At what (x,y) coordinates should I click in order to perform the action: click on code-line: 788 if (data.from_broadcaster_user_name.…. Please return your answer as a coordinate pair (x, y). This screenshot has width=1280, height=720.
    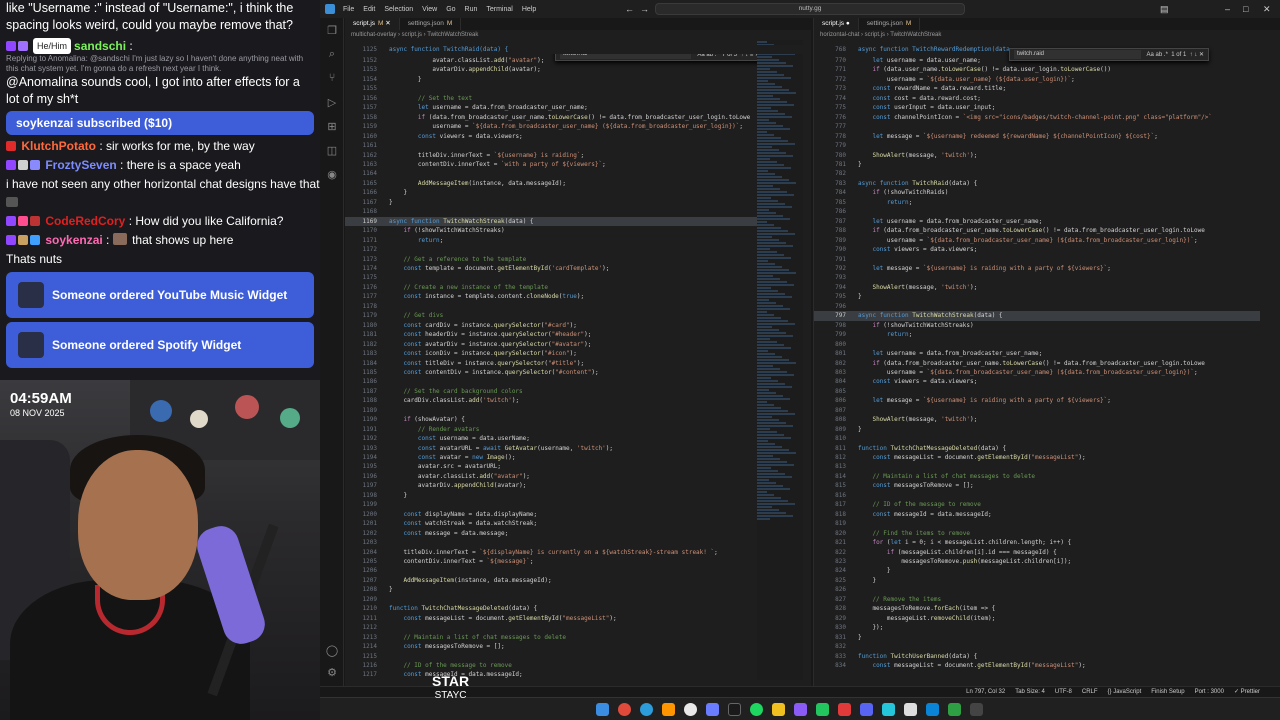
    Looking at the image, I should click on (1037, 230).